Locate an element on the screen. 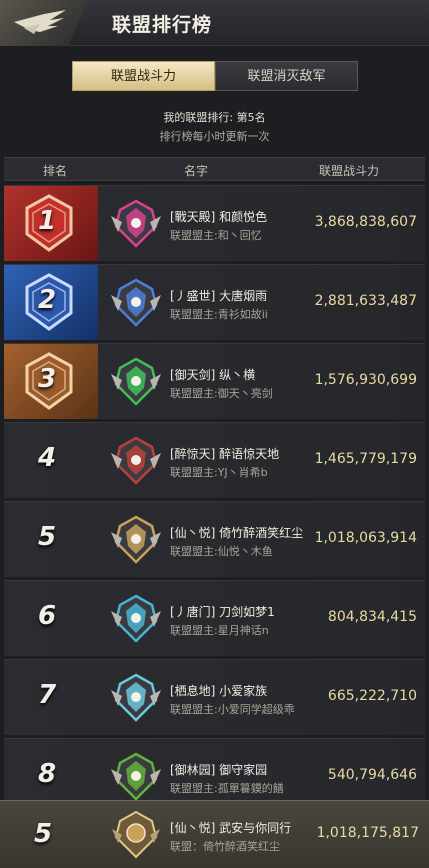 The image size is (429, 868). rank-cell: 7 is located at coordinates (51, 697).